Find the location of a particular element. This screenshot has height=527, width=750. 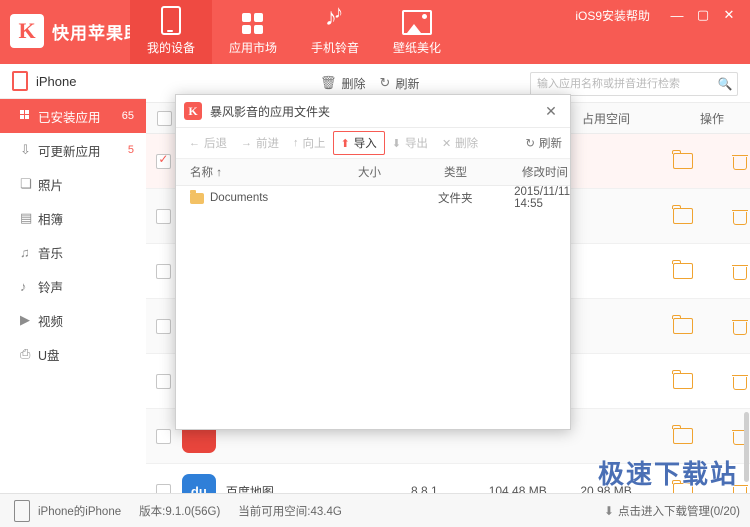

ios9-help-link: iOS9安装帮助 is located at coordinates (612, 15).